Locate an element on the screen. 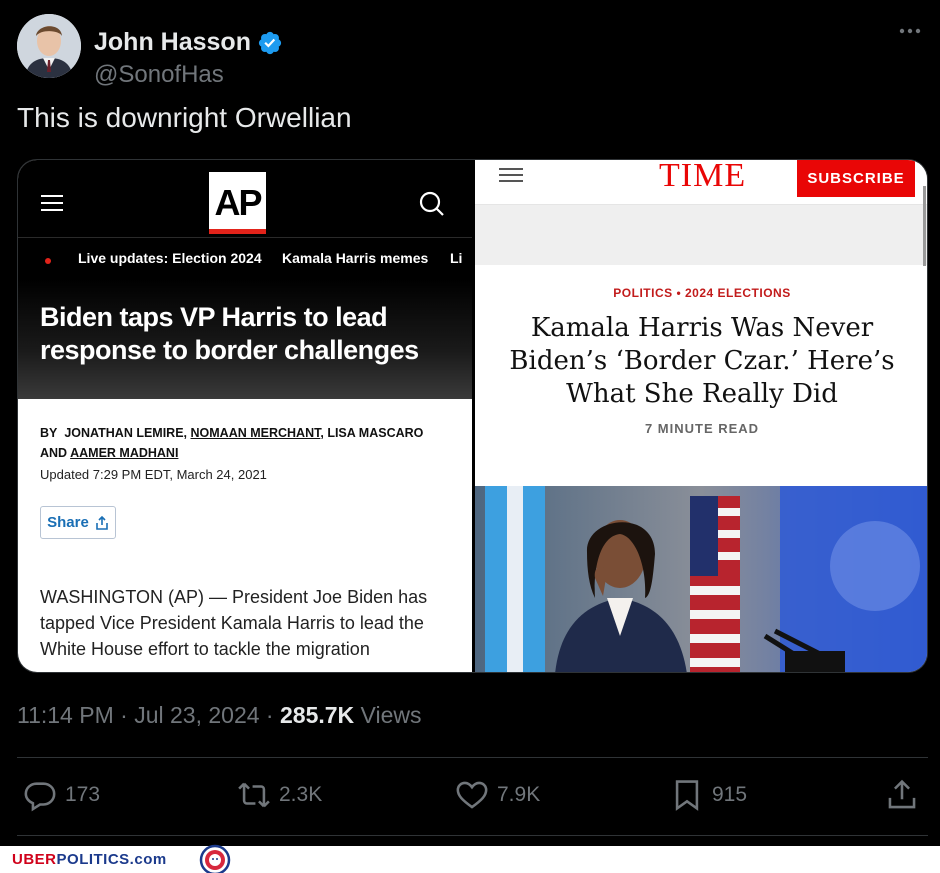  more-options-icon is located at coordinates (910, 31).